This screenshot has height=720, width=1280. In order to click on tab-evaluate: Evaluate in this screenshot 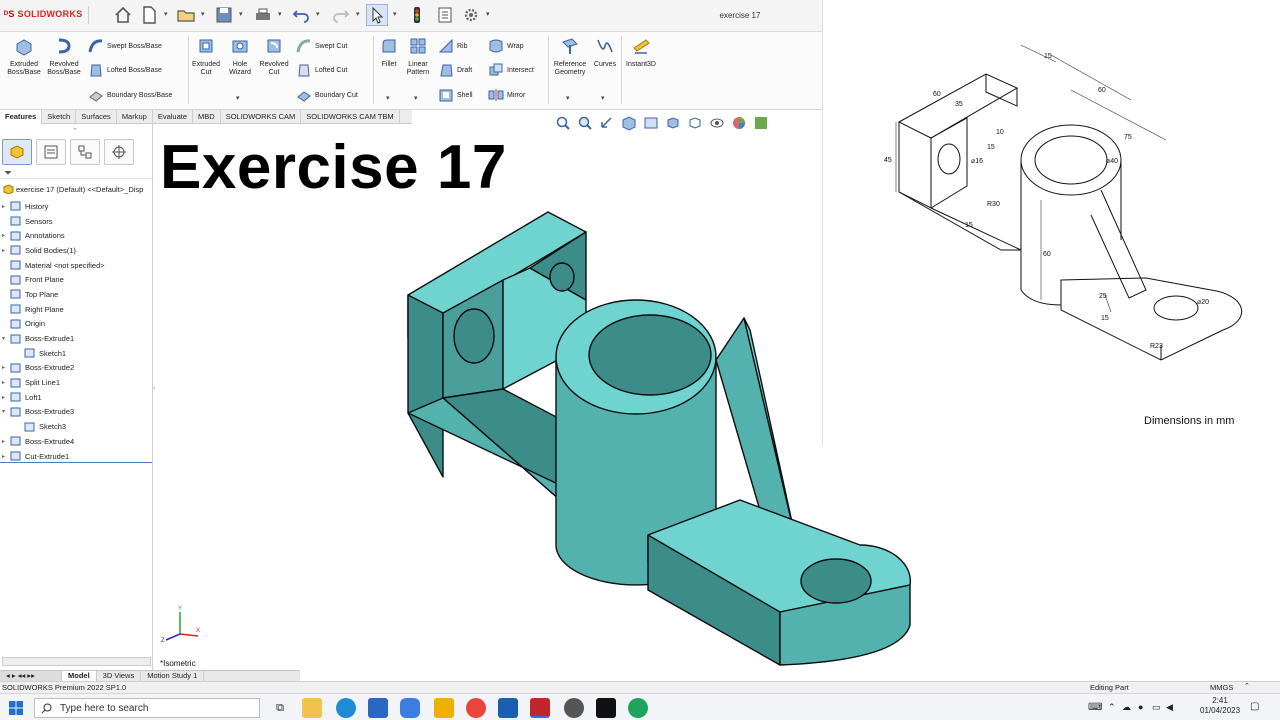, I will do `click(173, 117)`.